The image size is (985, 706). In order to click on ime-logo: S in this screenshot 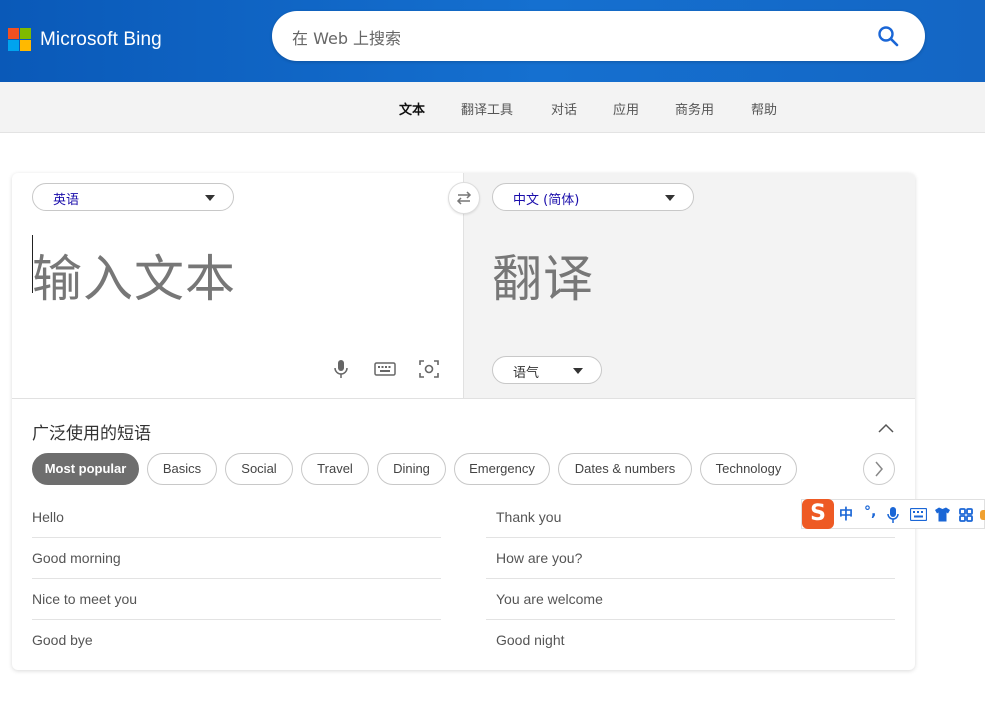, I will do `click(818, 514)`.